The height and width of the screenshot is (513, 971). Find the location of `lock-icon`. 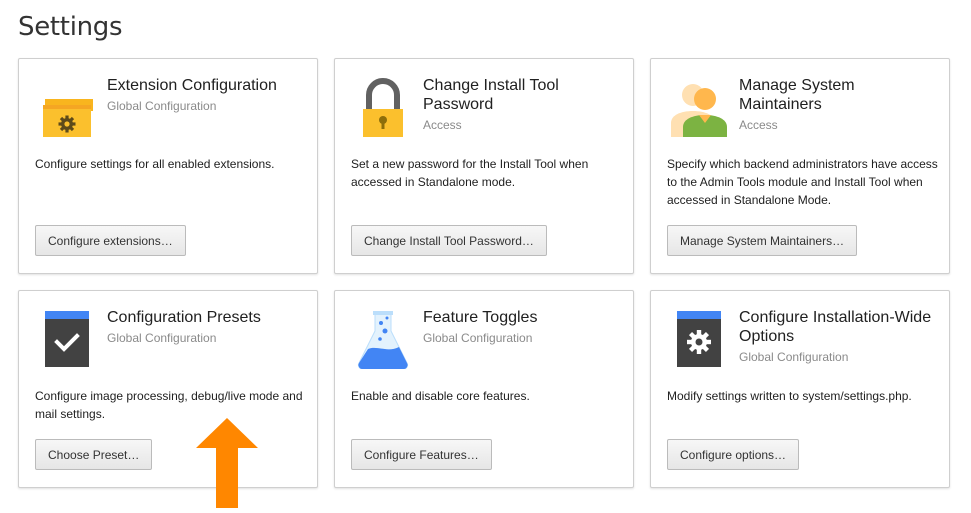

lock-icon is located at coordinates (383, 107).